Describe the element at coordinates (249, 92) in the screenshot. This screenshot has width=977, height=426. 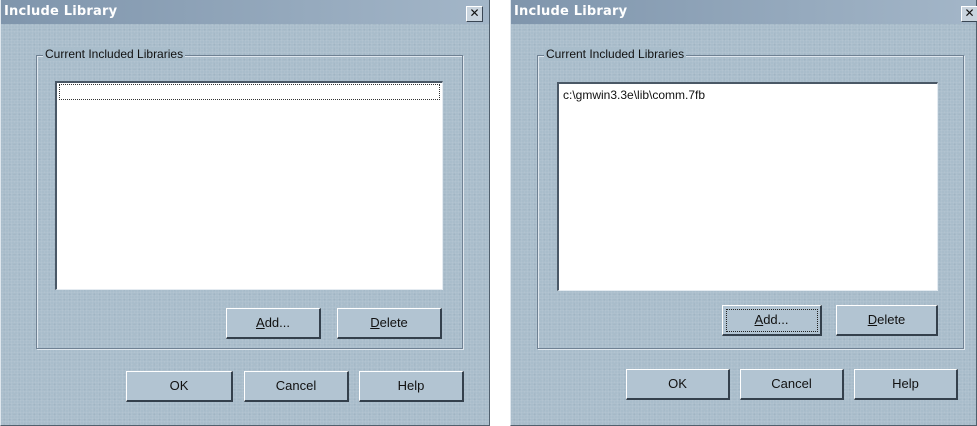
I see `list-focus-rect` at that location.